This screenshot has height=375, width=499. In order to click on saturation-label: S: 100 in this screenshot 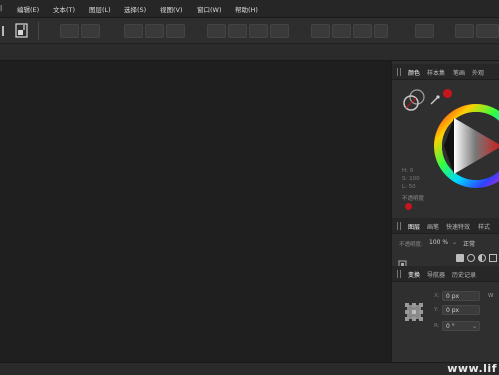, I will do `click(411, 179)`.